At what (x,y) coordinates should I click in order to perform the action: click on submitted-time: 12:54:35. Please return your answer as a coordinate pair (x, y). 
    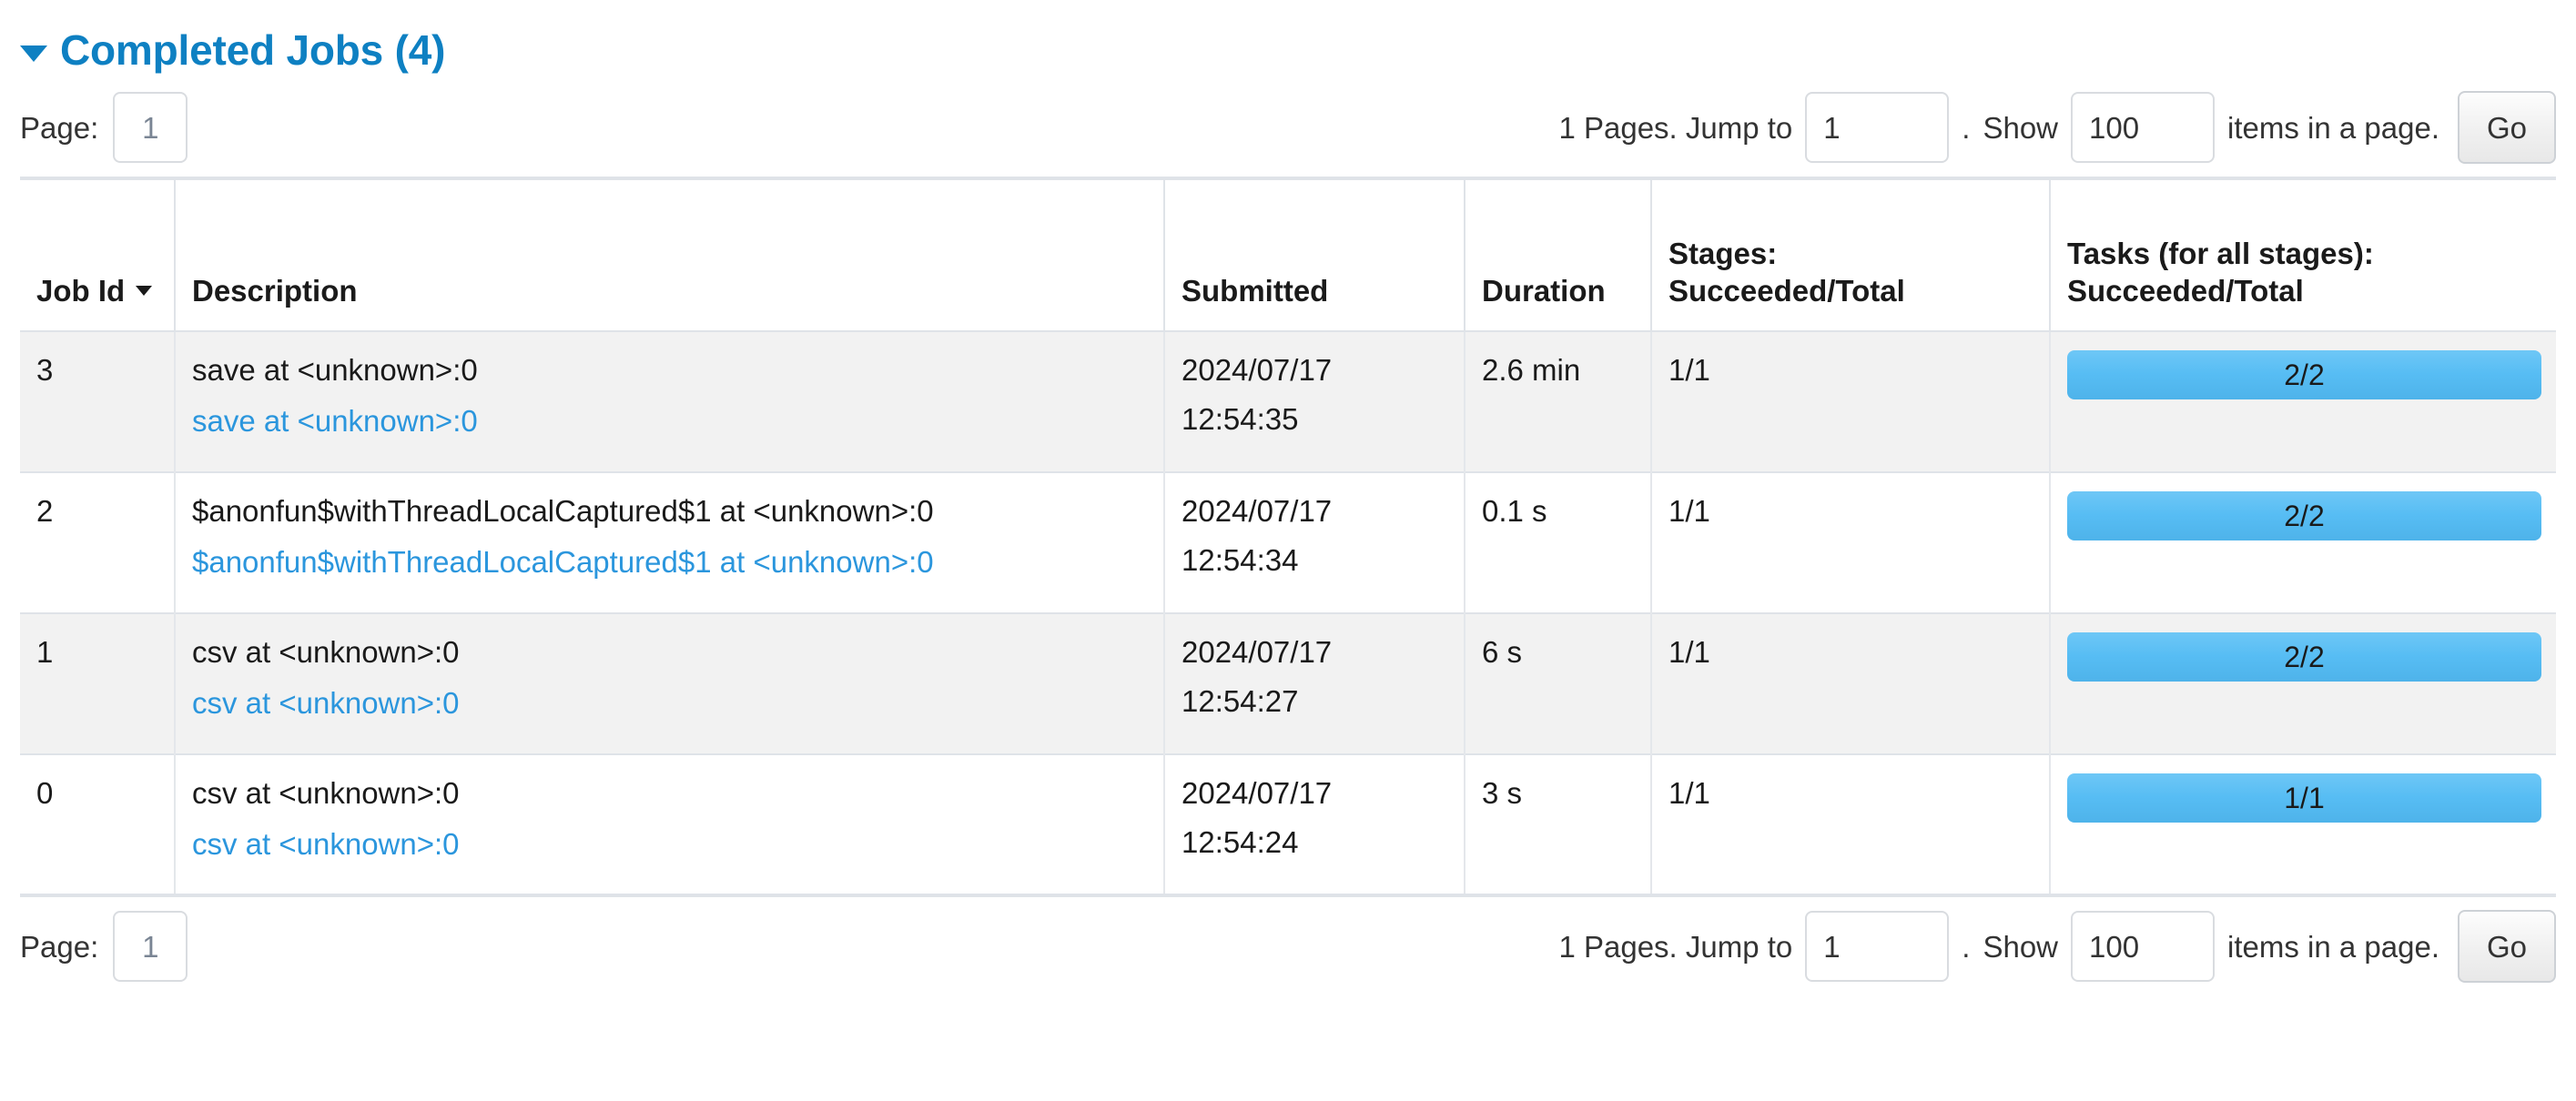
    Looking at the image, I should click on (1240, 418).